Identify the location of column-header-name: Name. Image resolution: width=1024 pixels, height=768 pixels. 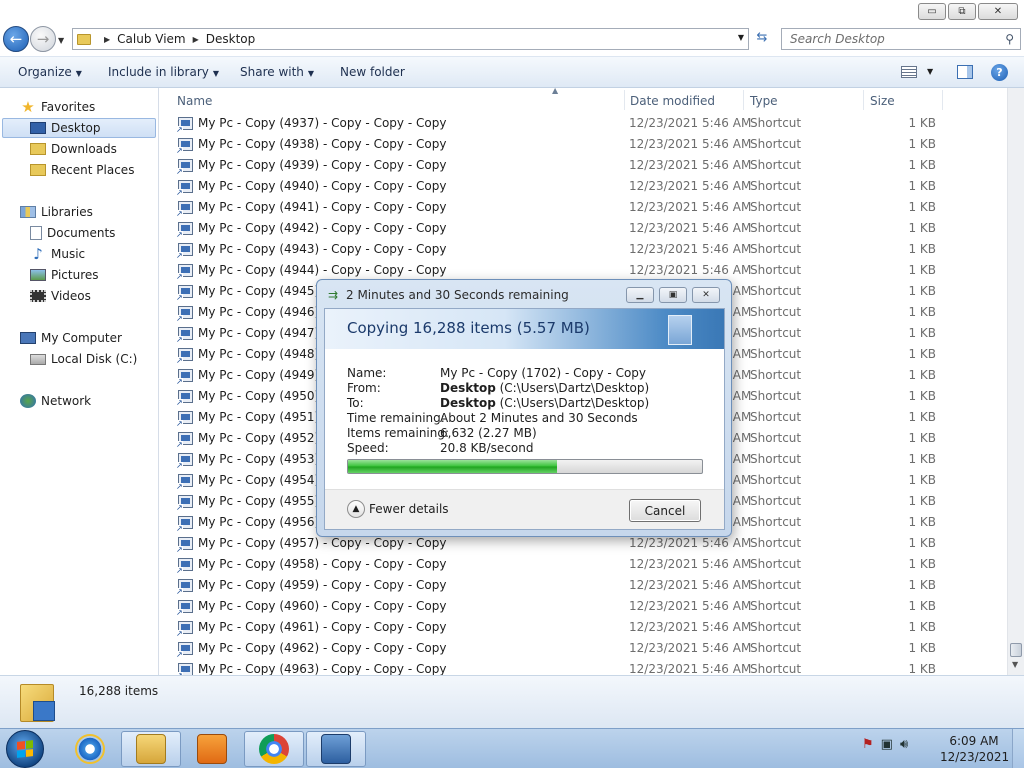
(194, 101).